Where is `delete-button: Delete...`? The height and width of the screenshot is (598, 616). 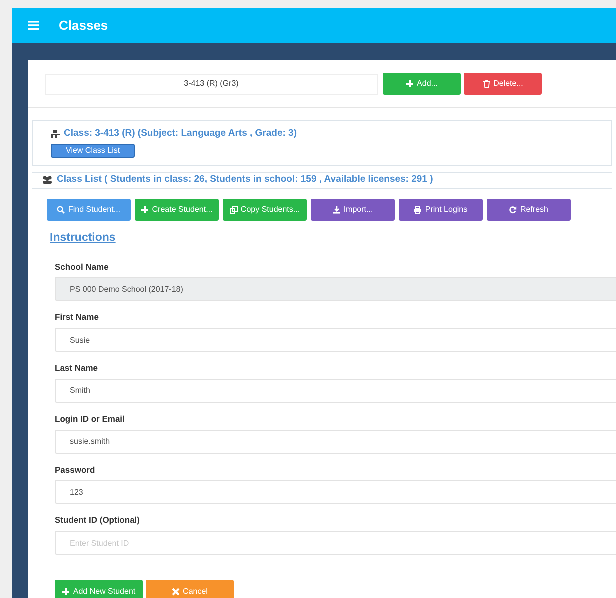
delete-button: Delete... is located at coordinates (503, 84).